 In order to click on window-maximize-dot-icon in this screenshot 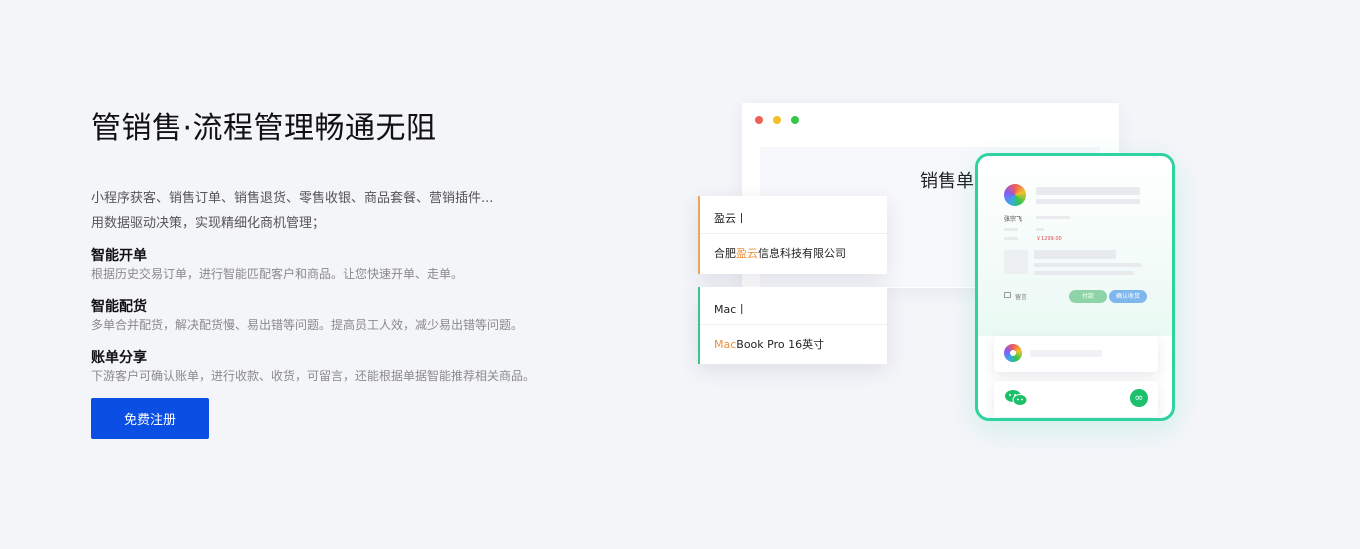, I will do `click(795, 120)`.